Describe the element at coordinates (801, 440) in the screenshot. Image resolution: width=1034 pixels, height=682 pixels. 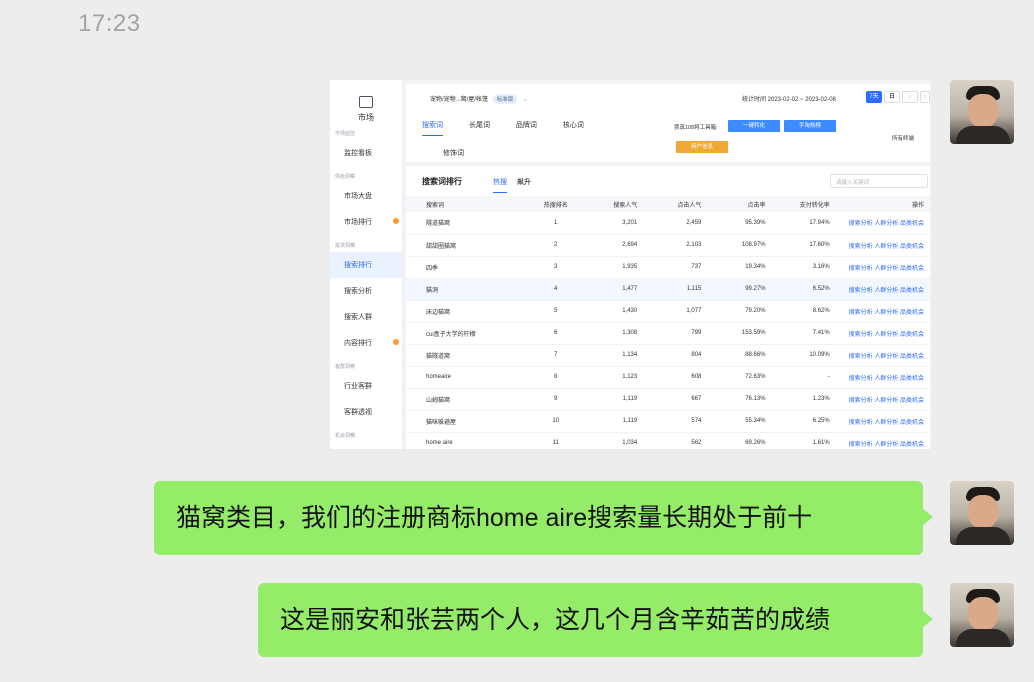
I see `cell-cvr: 1.61%` at that location.